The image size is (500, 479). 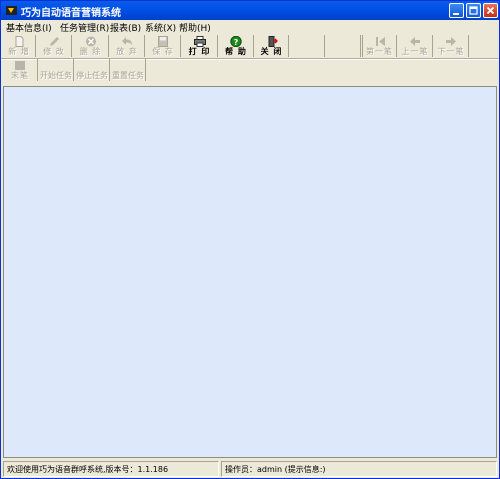 What do you see at coordinates (11, 10) in the screenshot?
I see `app-icon` at bounding box center [11, 10].